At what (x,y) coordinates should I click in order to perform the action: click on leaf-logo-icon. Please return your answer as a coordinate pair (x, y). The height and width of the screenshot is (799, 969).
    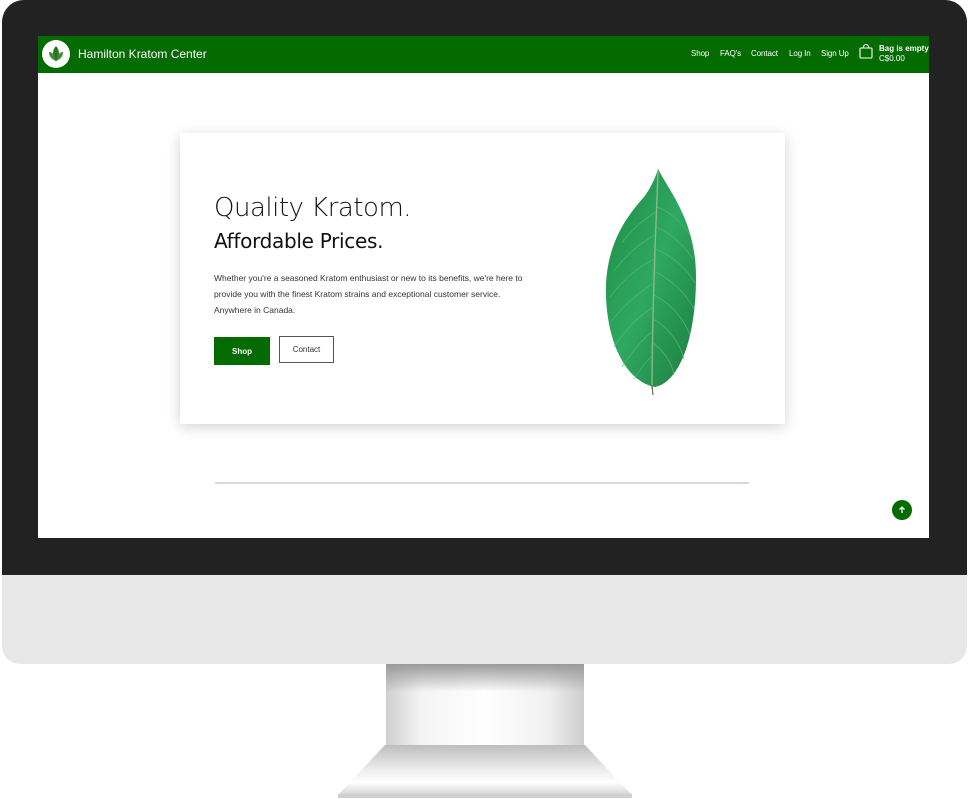
    Looking at the image, I should click on (56, 54).